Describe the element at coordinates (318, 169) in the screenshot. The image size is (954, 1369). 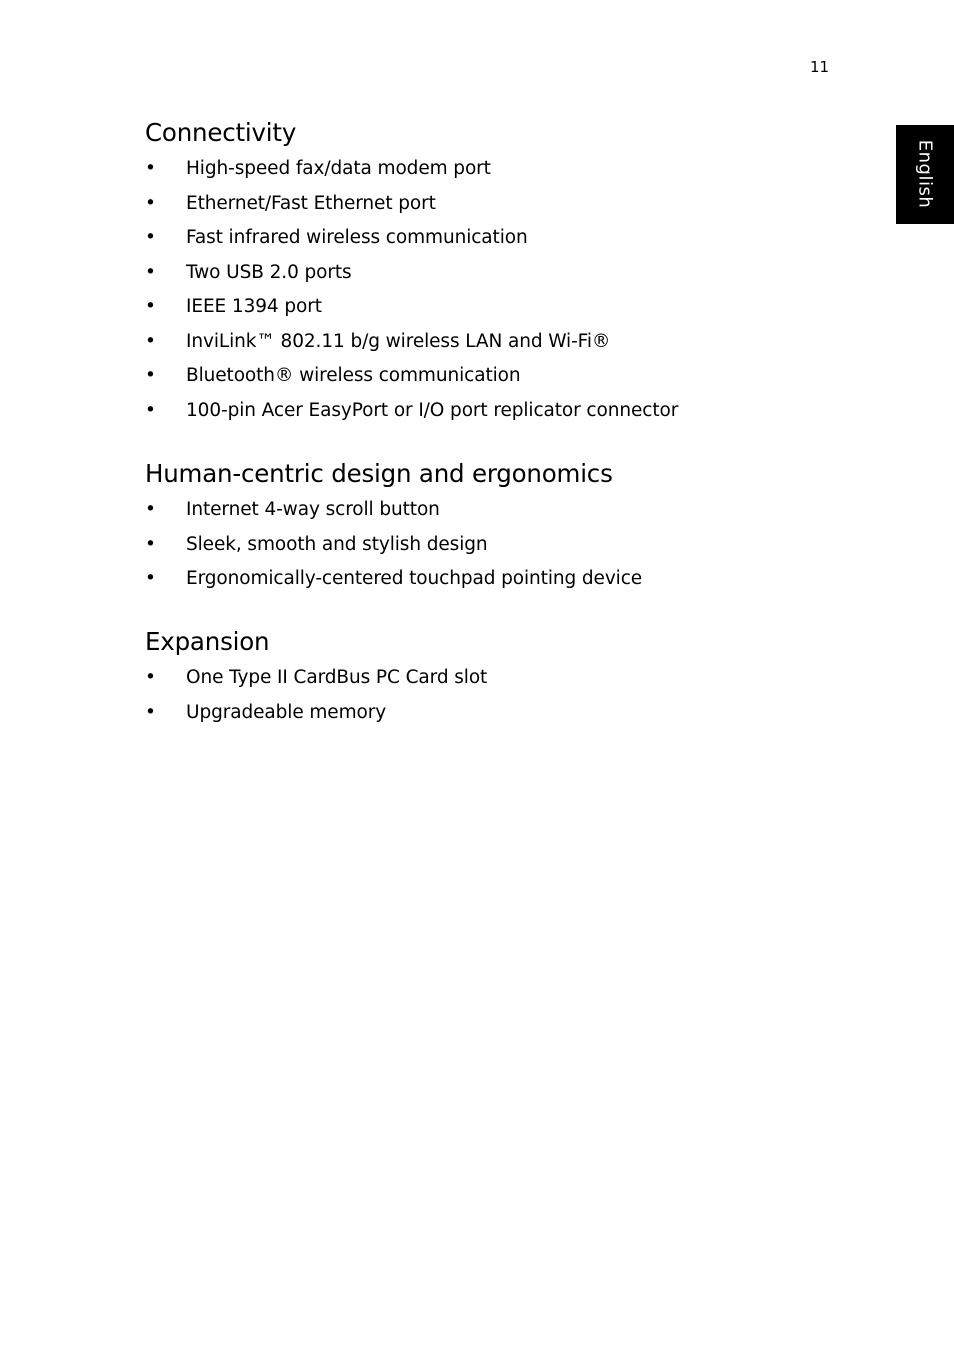
I see `list-item: • High-speed fax/data modem port` at that location.